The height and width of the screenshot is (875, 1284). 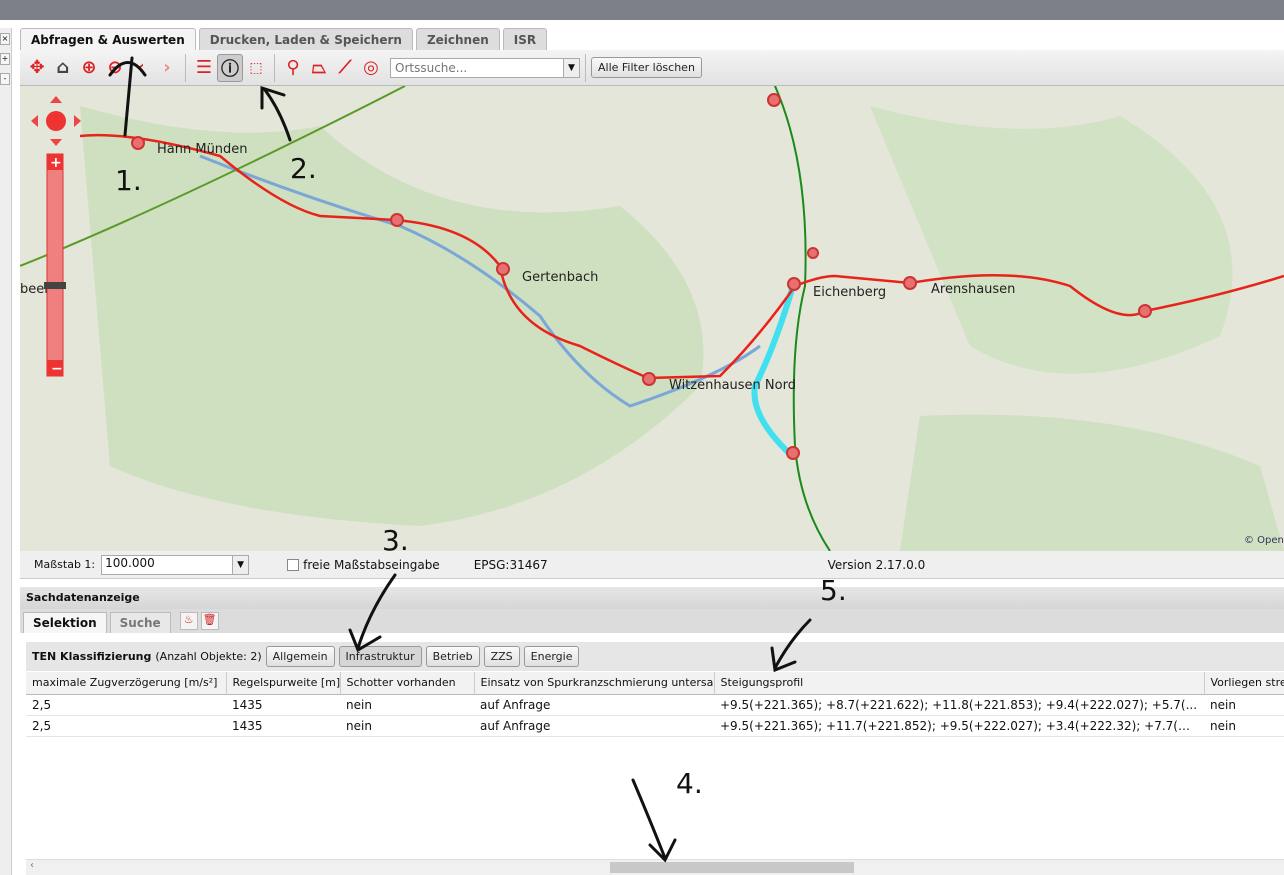 I want to click on plus-icon: +, so click(x=5, y=59).